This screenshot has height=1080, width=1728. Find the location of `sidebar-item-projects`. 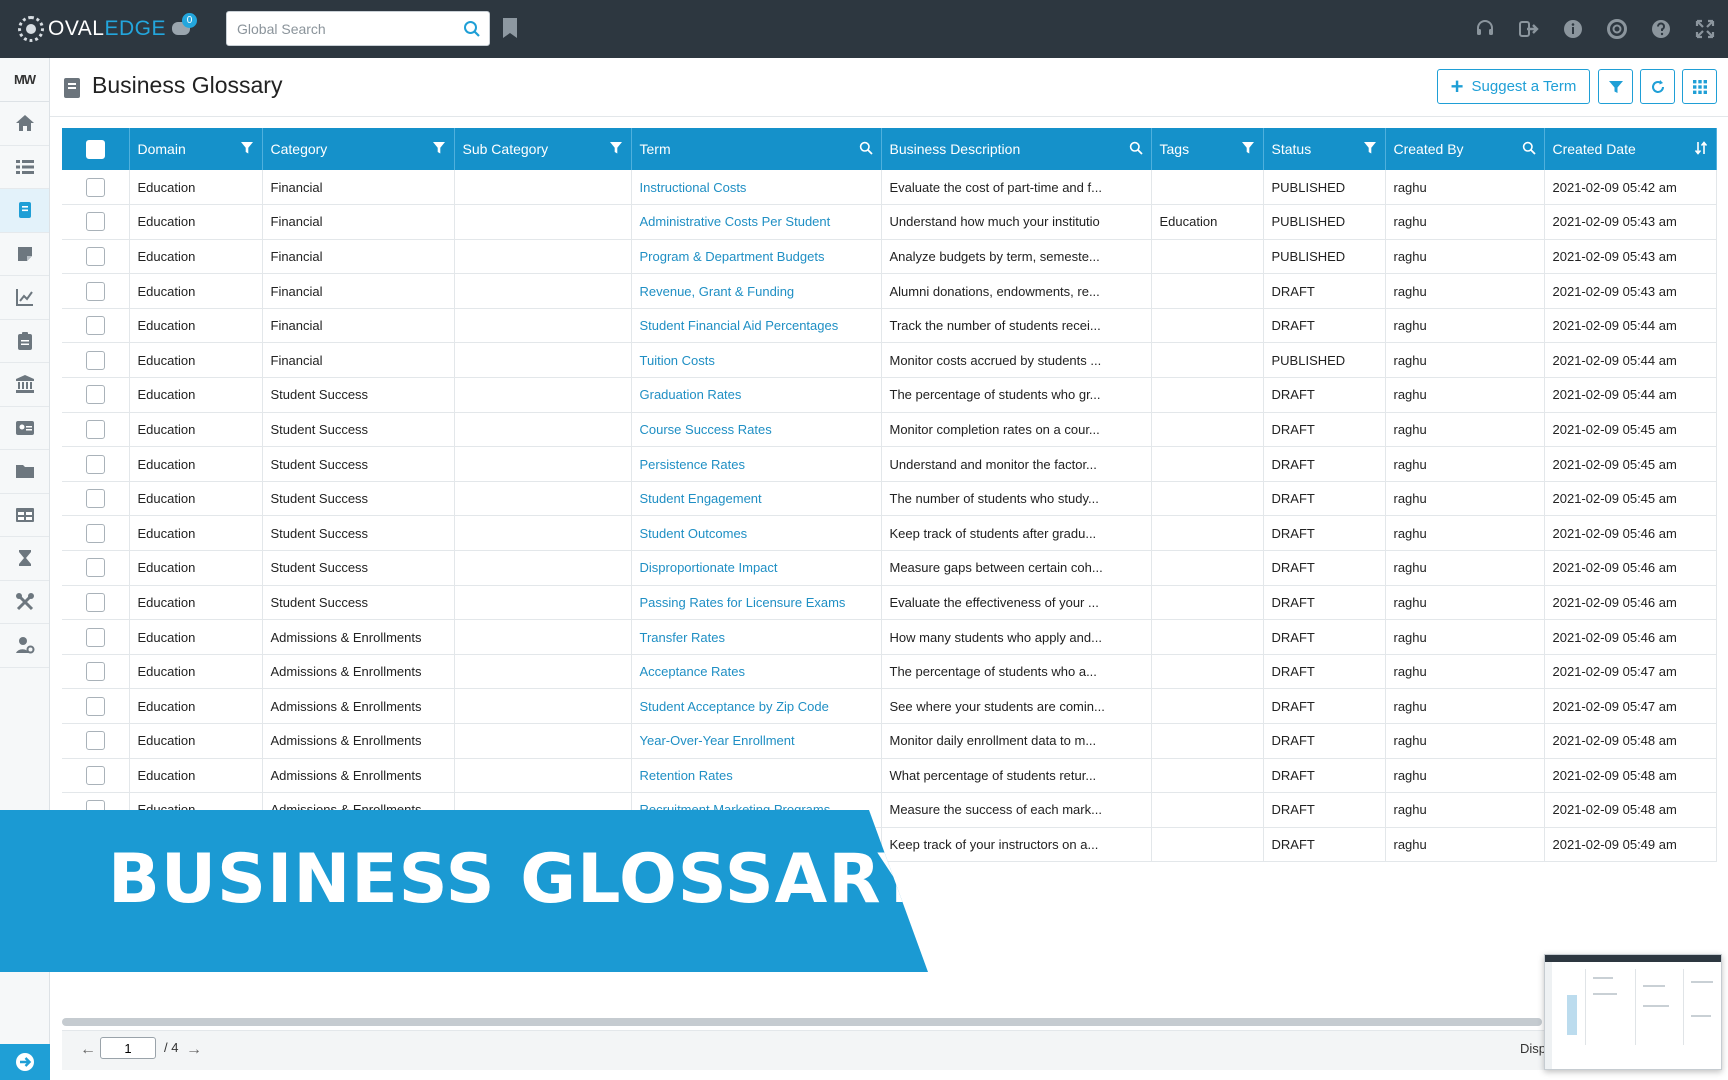

sidebar-item-projects is located at coordinates (24, 341).